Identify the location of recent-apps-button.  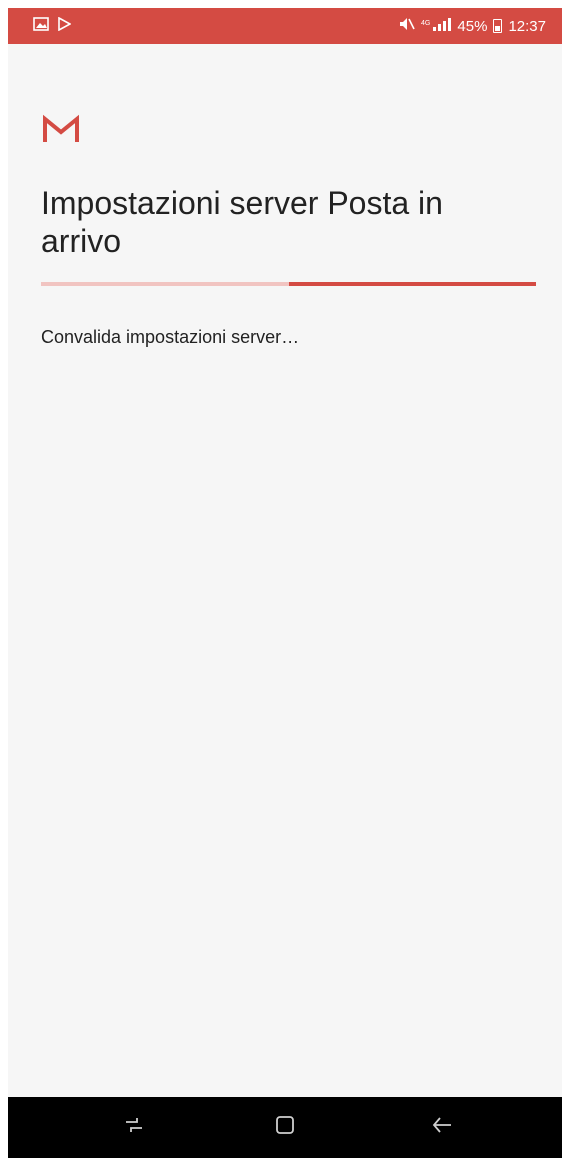
(134, 1127).